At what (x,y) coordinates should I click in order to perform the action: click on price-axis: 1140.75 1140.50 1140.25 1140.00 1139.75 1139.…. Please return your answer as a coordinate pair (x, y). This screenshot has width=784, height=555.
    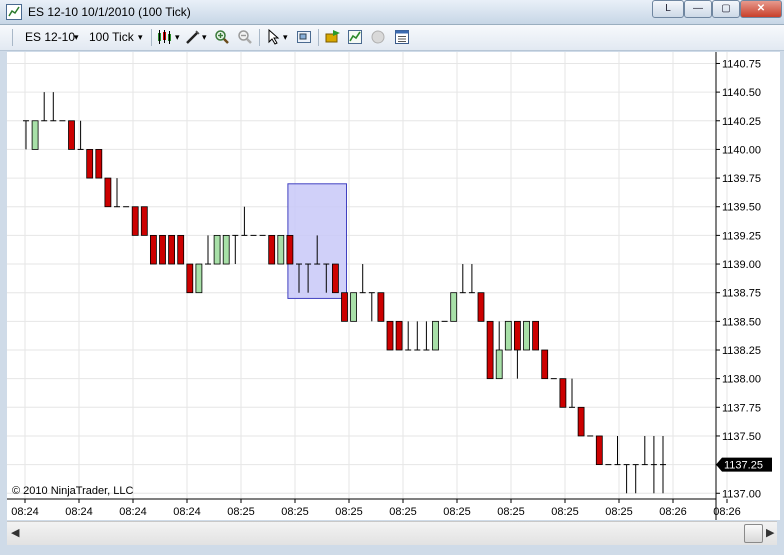
    Looking at the image, I should click on (738, 279).